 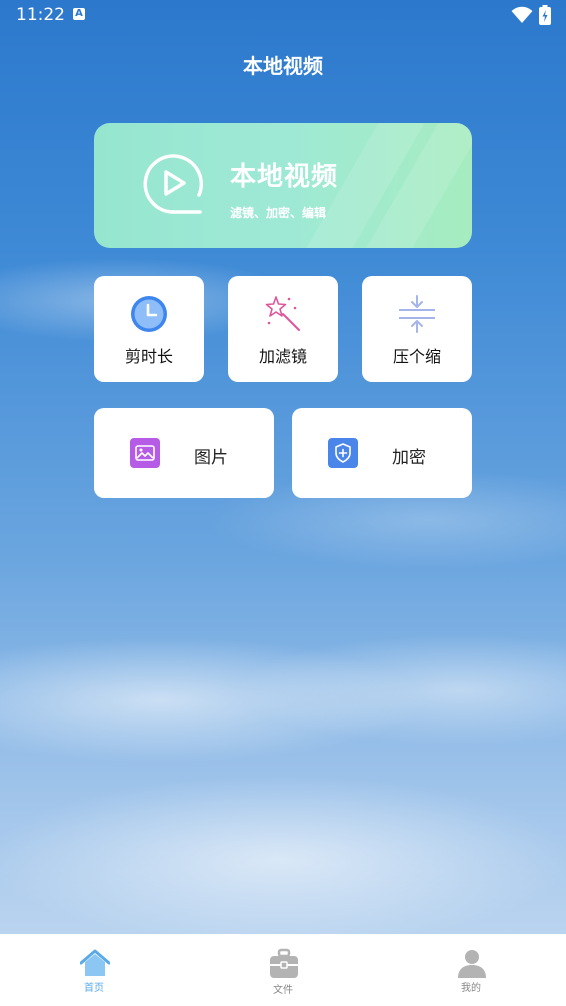 What do you see at coordinates (148, 356) in the screenshot?
I see `trim-duration-label: 剪时长` at bounding box center [148, 356].